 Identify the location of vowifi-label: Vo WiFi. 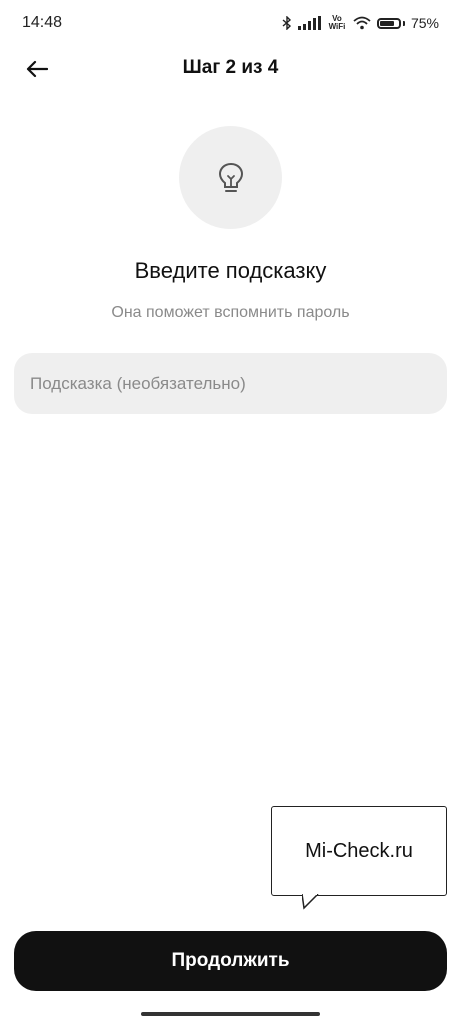
(337, 22).